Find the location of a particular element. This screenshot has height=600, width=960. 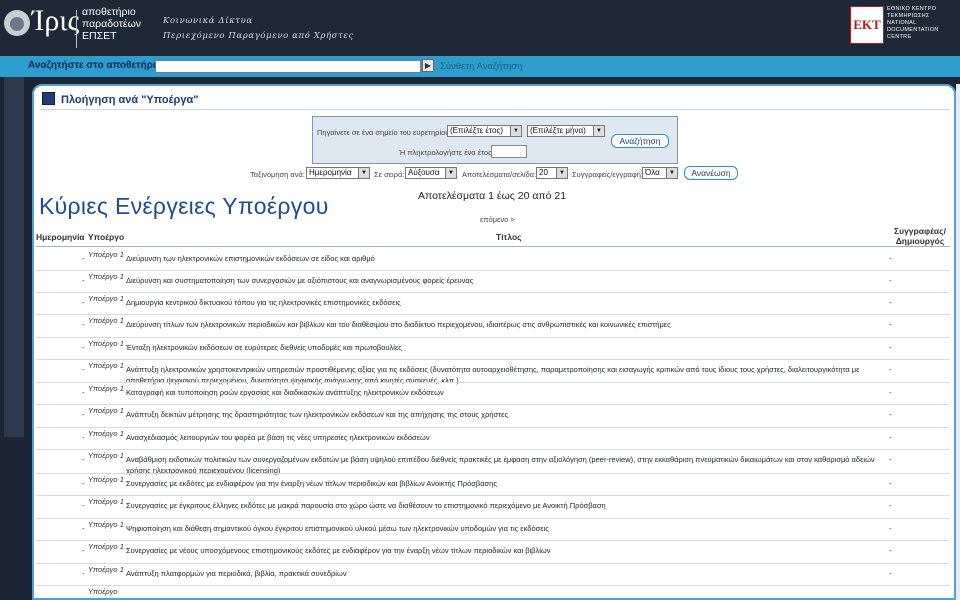

sort-by-label: Ταξινόμηση ανά: is located at coordinates (277, 174).